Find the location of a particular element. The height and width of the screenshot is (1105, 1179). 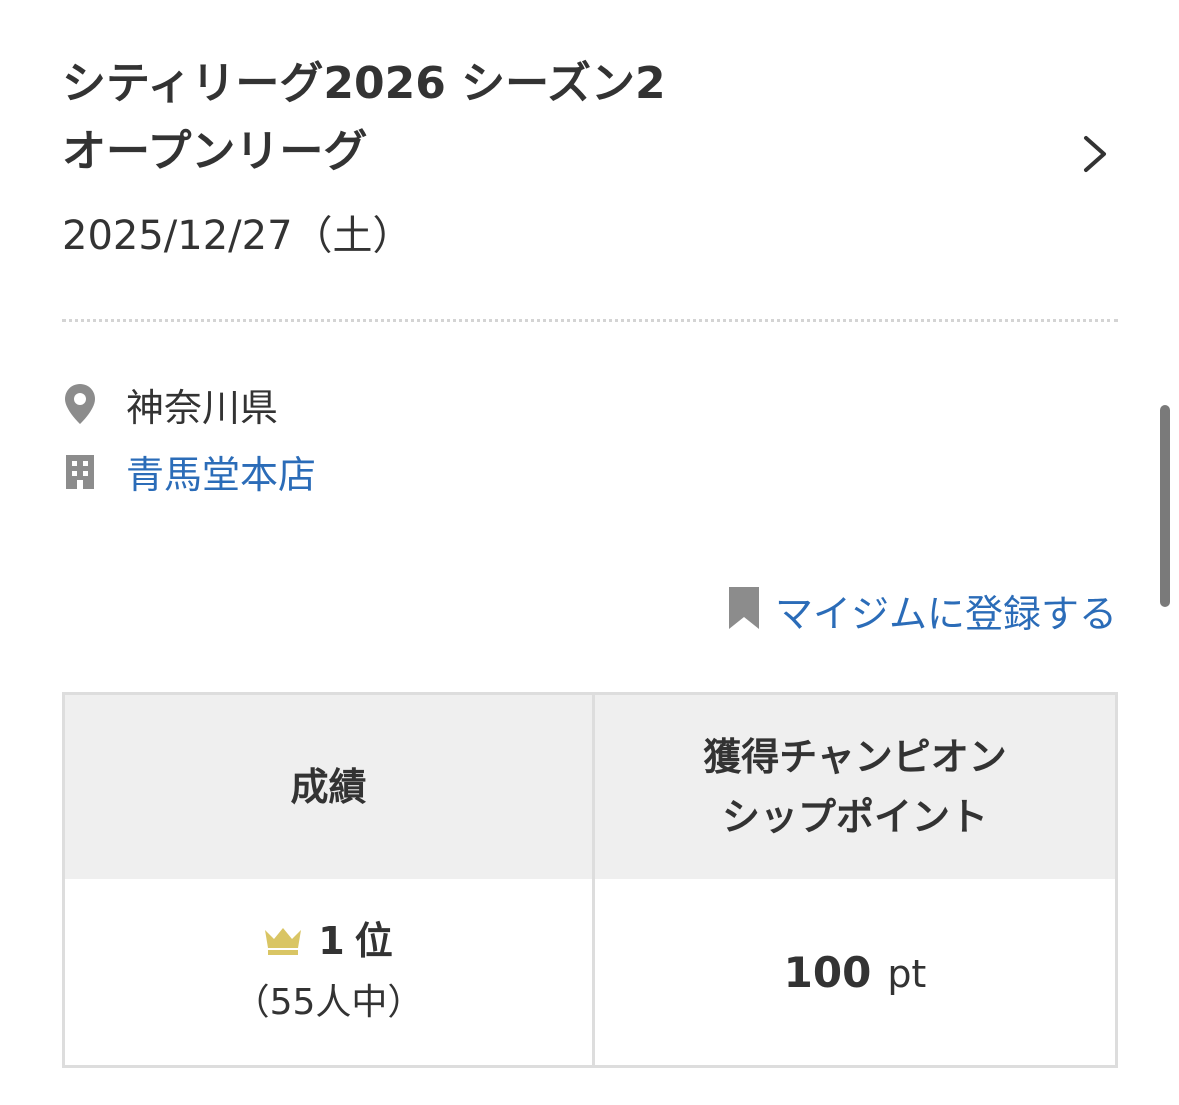

prefecture-row: 神奈川県 is located at coordinates (170, 404).